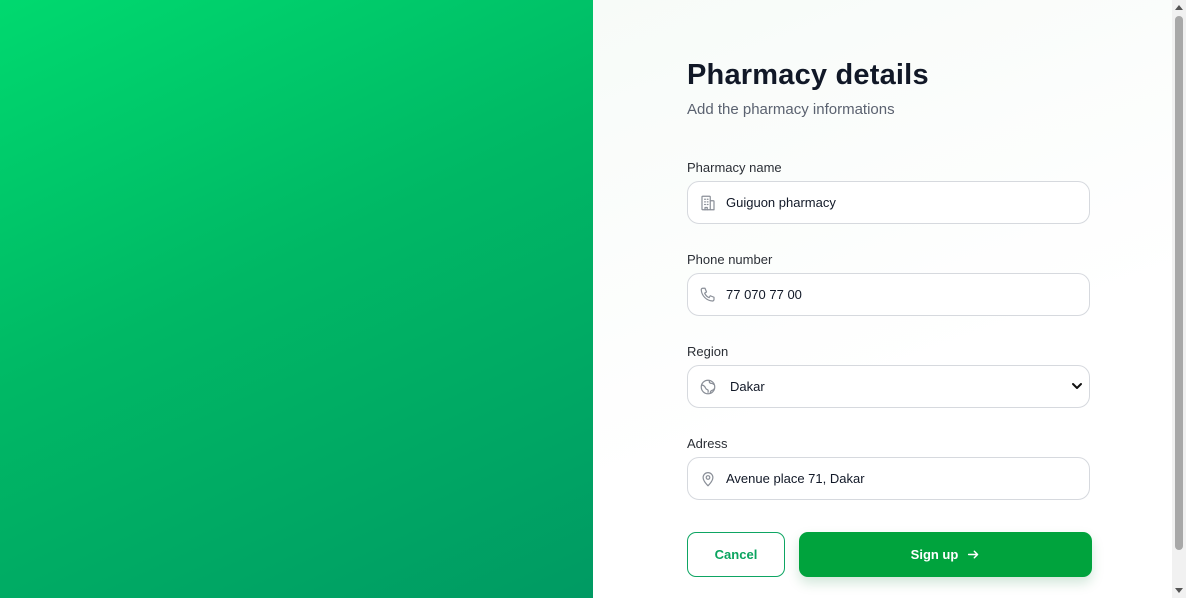 The width and height of the screenshot is (1200, 598). I want to click on phone-icon, so click(708, 295).